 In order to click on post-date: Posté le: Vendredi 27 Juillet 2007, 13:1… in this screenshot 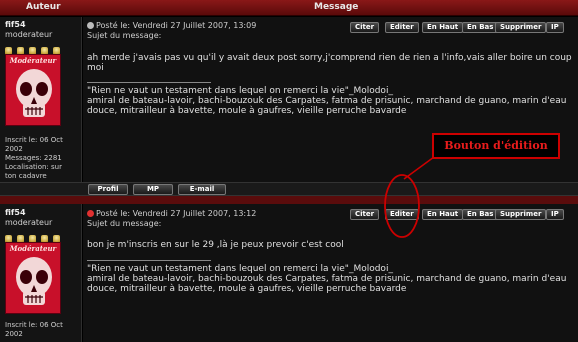, I will do `click(171, 213)`.